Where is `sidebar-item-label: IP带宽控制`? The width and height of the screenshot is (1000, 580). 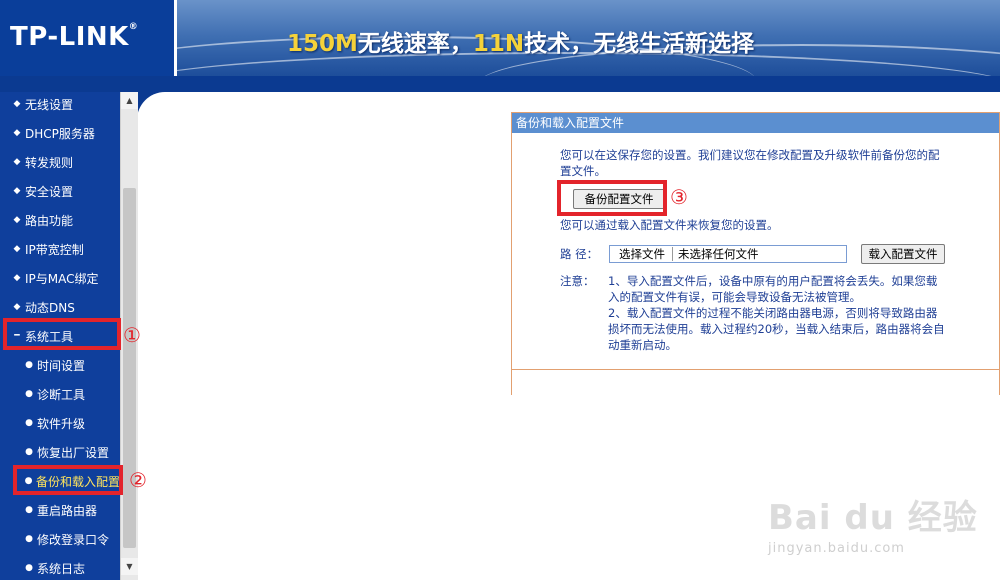
sidebar-item-label: IP带宽控制 is located at coordinates (54, 249).